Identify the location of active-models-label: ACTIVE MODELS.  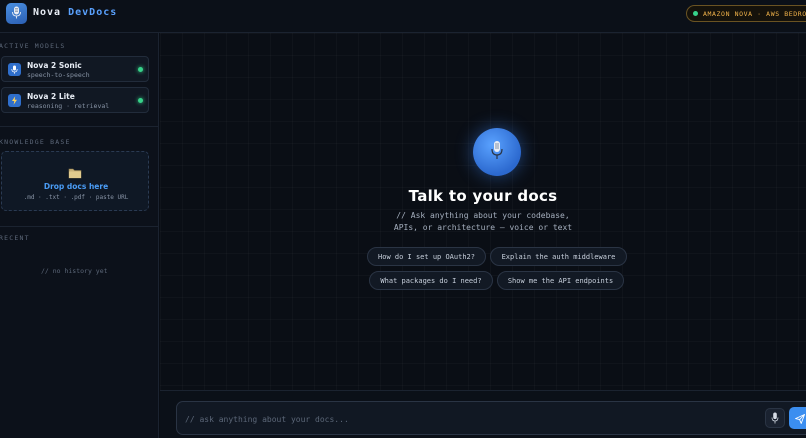
(33, 46).